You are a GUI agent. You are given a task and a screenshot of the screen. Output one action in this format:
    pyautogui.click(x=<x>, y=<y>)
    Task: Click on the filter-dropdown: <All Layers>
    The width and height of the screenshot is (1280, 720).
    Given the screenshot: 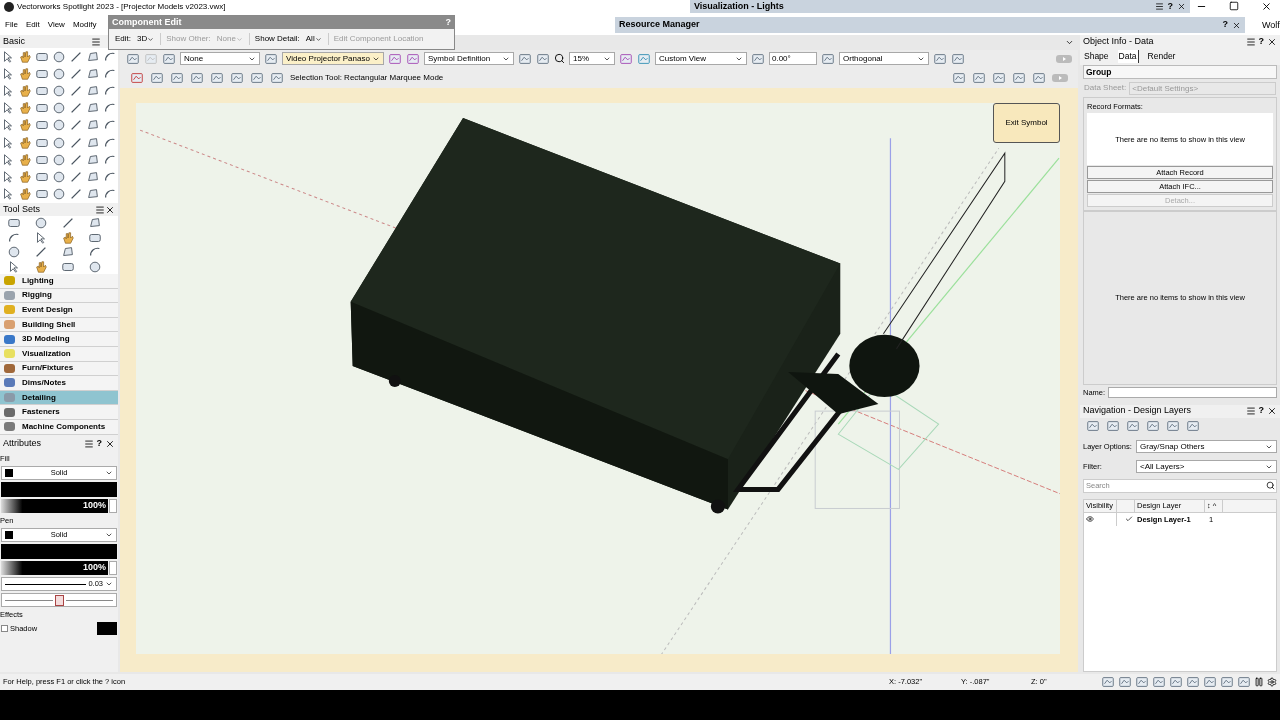 What is the action you would take?
    pyautogui.click(x=1206, y=467)
    